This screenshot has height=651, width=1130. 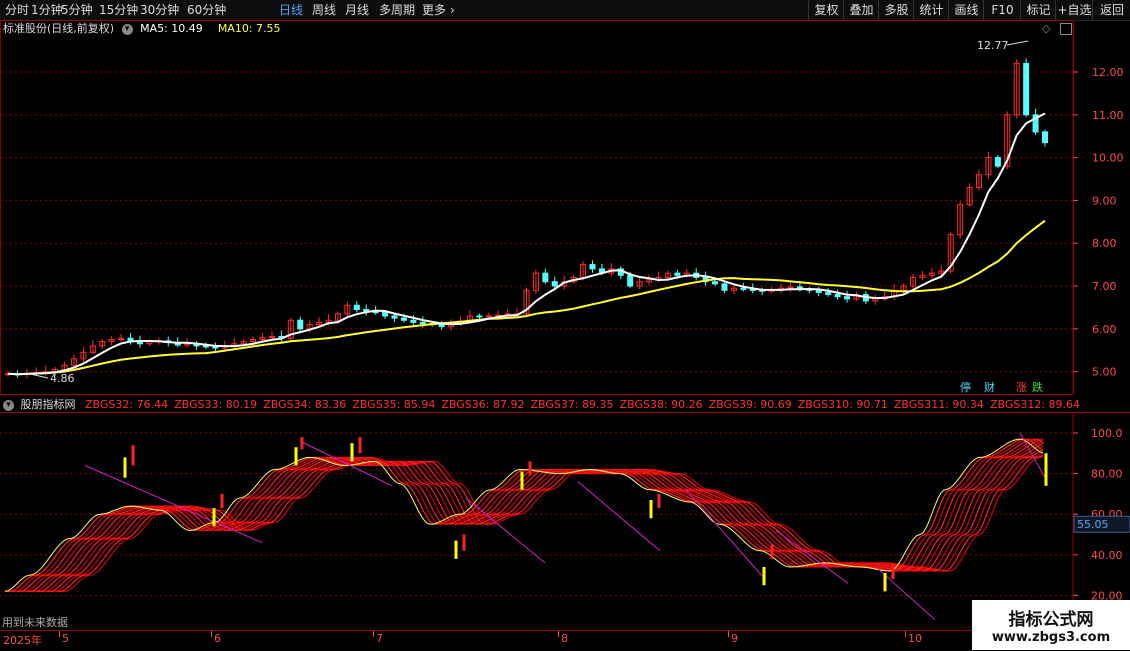 What do you see at coordinates (896, 10) in the screenshot?
I see `toolbar-button-2: 多股` at bounding box center [896, 10].